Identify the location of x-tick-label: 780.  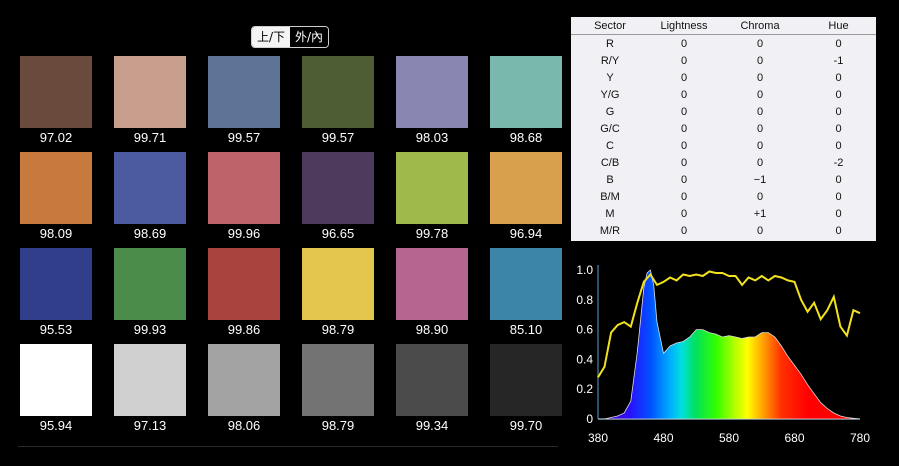
(860, 438).